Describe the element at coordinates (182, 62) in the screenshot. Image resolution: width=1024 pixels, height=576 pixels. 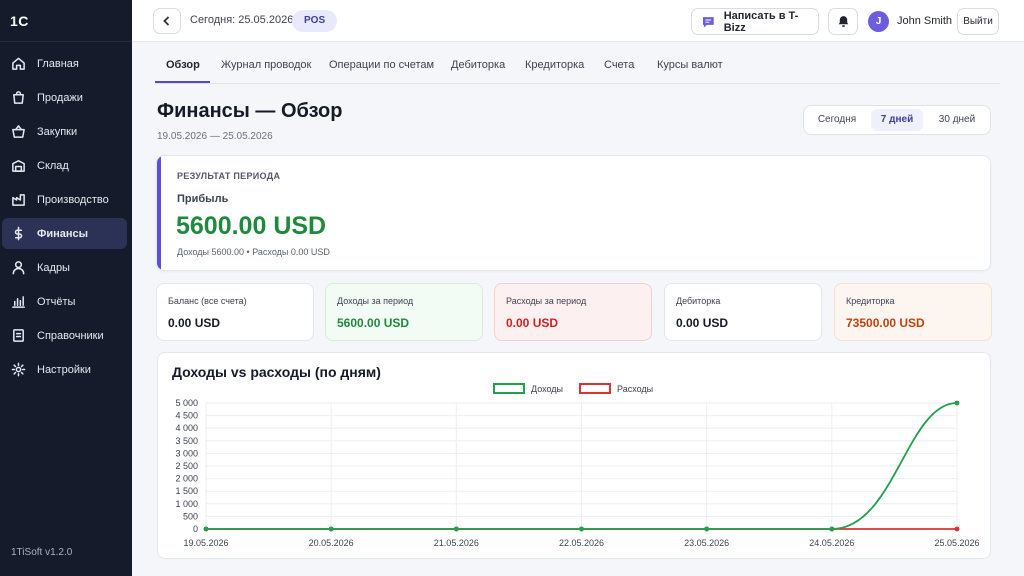
I see `tab-overview: Обзор` at that location.